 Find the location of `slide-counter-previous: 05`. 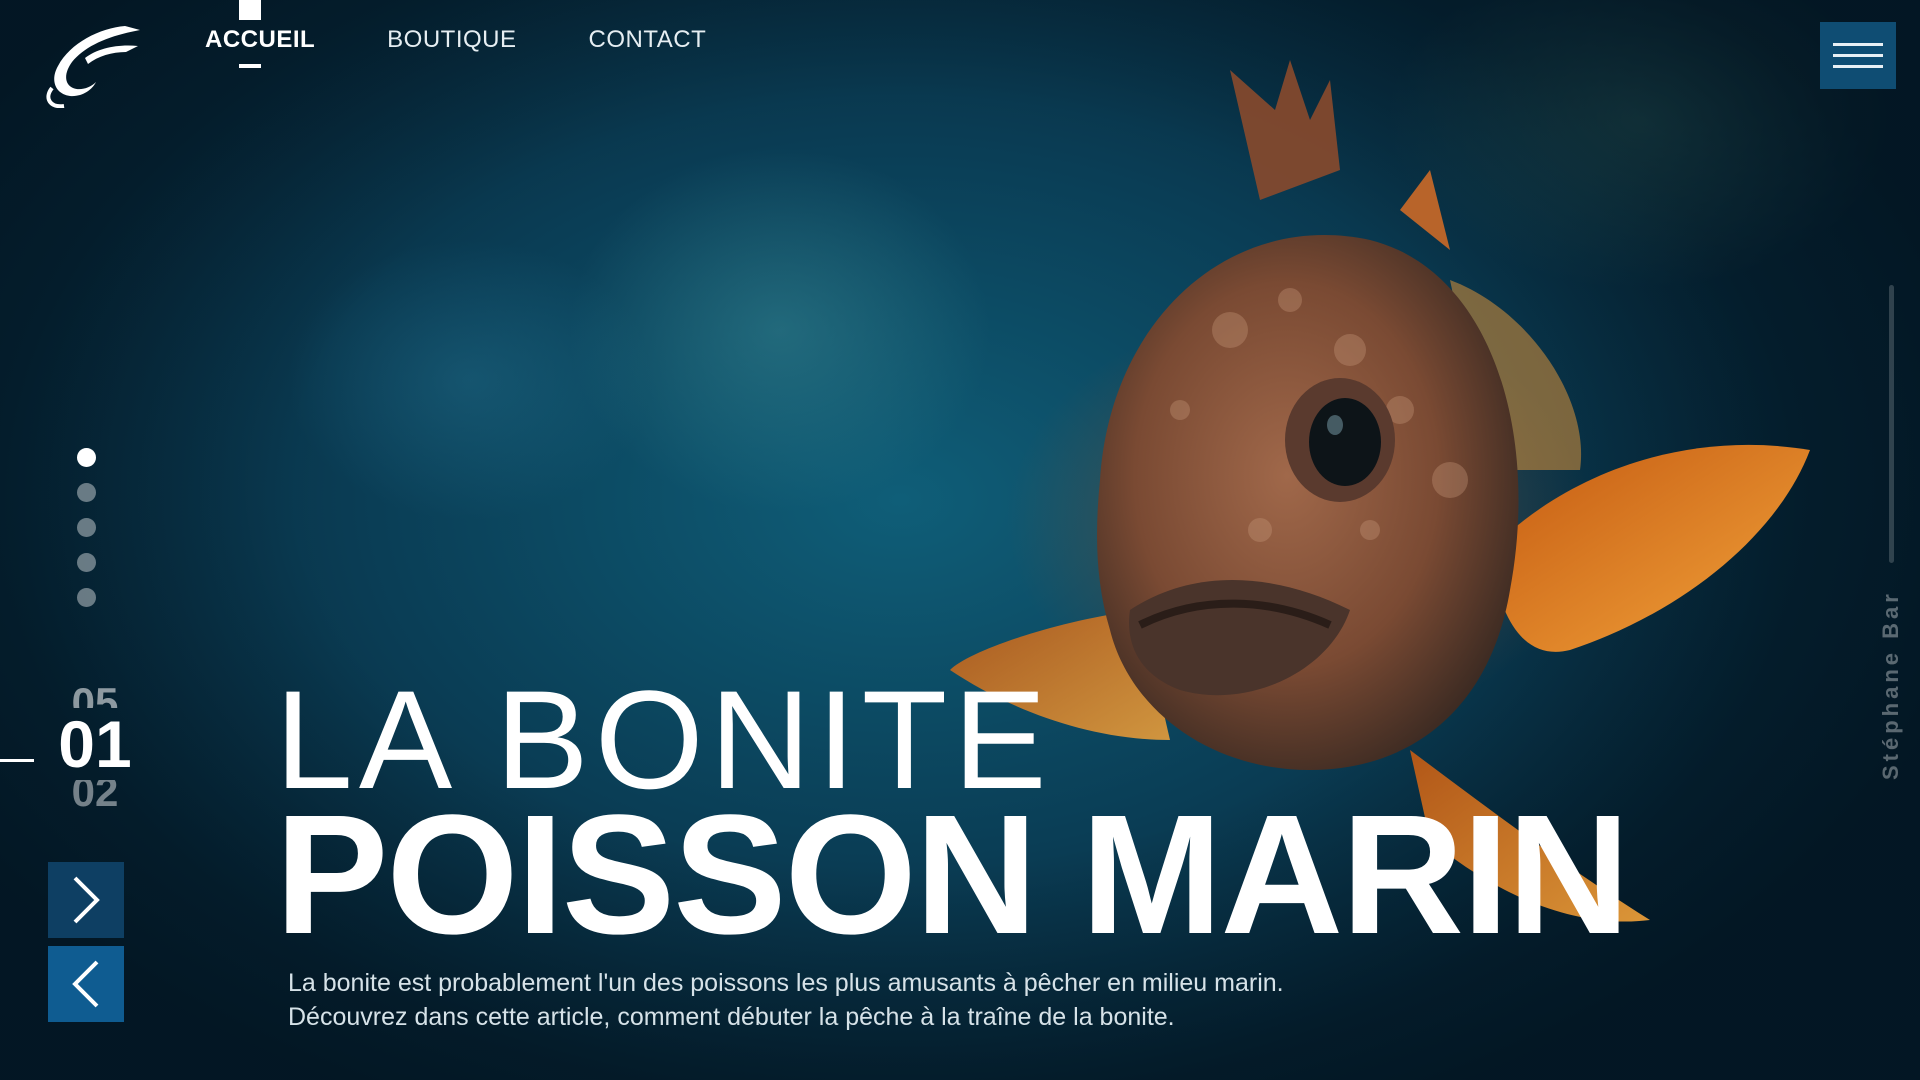

slide-counter-previous: 05 is located at coordinates (95, 693).